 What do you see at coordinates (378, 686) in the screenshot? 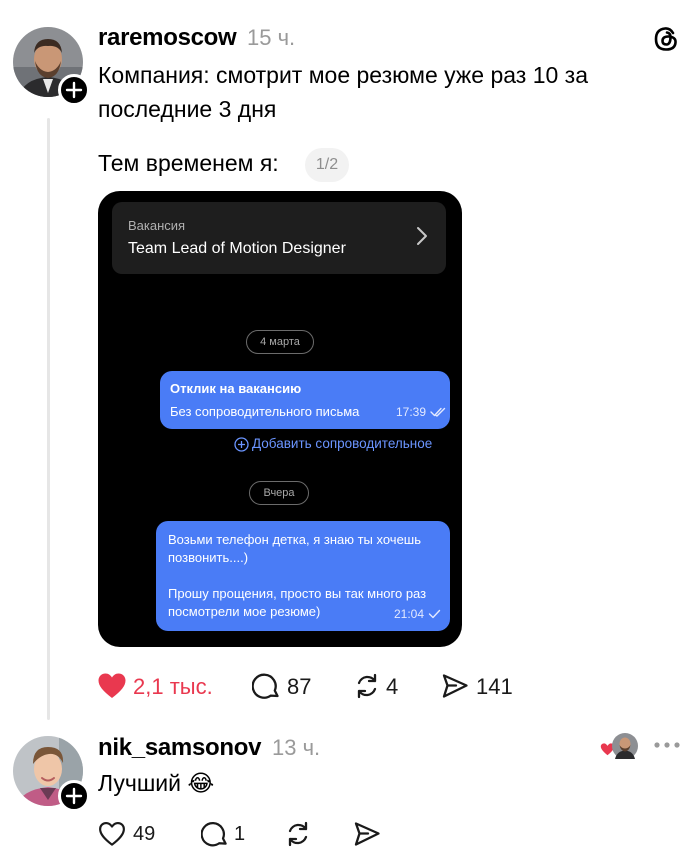
I see `repost-button: 4` at bounding box center [378, 686].